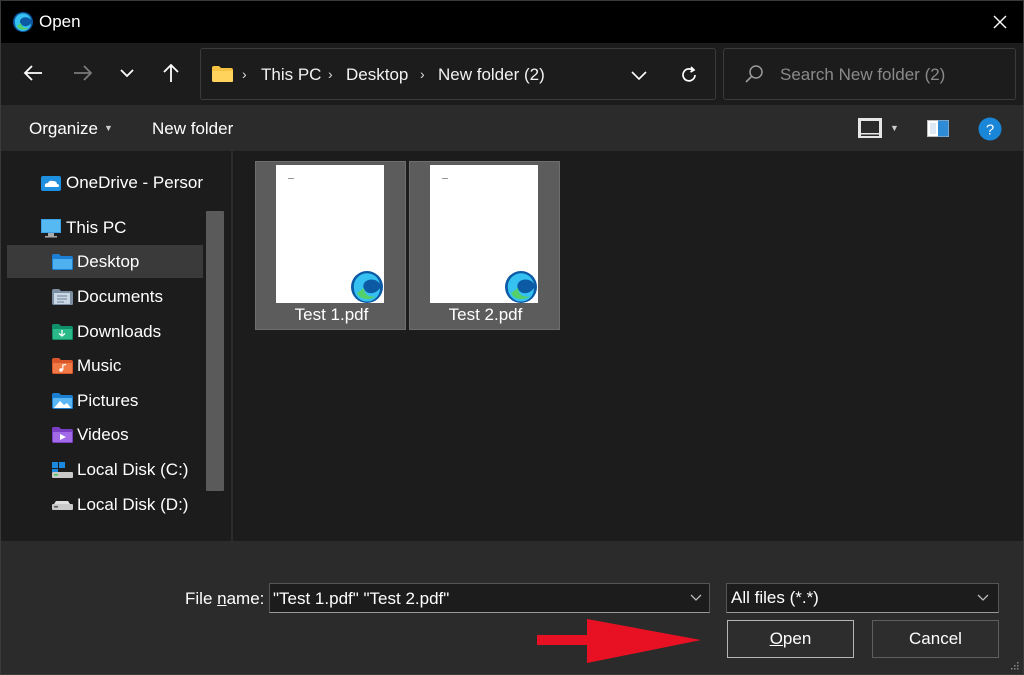 This screenshot has height=675, width=1024. I want to click on search-box, so click(869, 74).